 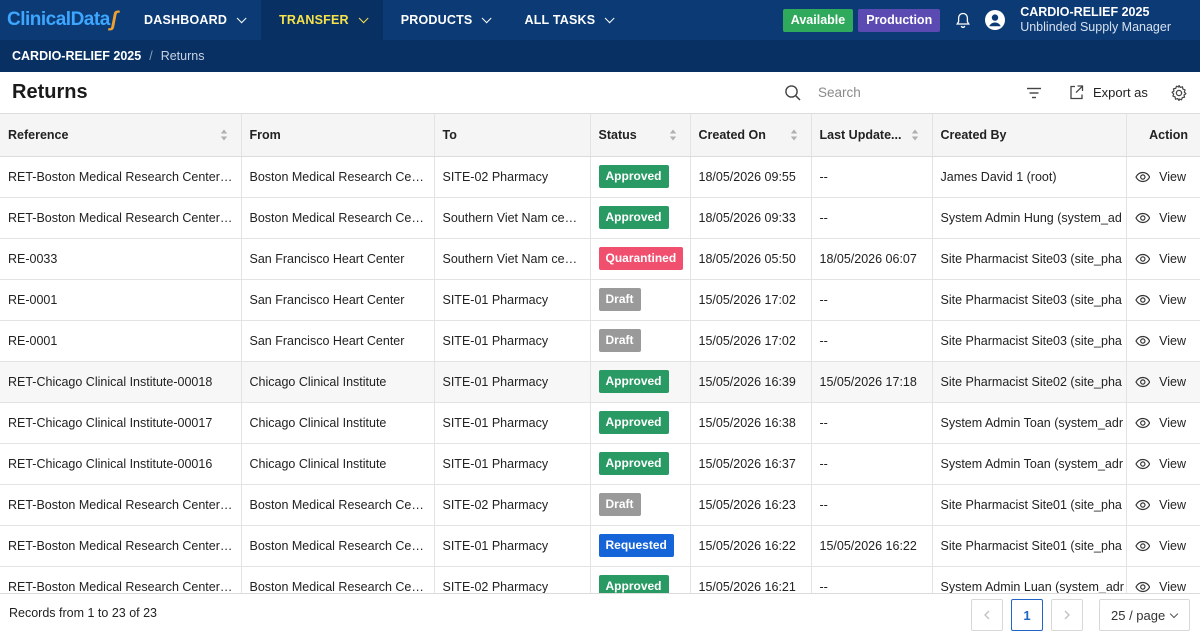 What do you see at coordinates (640, 546) in the screenshot?
I see `cell-status: Requested` at bounding box center [640, 546].